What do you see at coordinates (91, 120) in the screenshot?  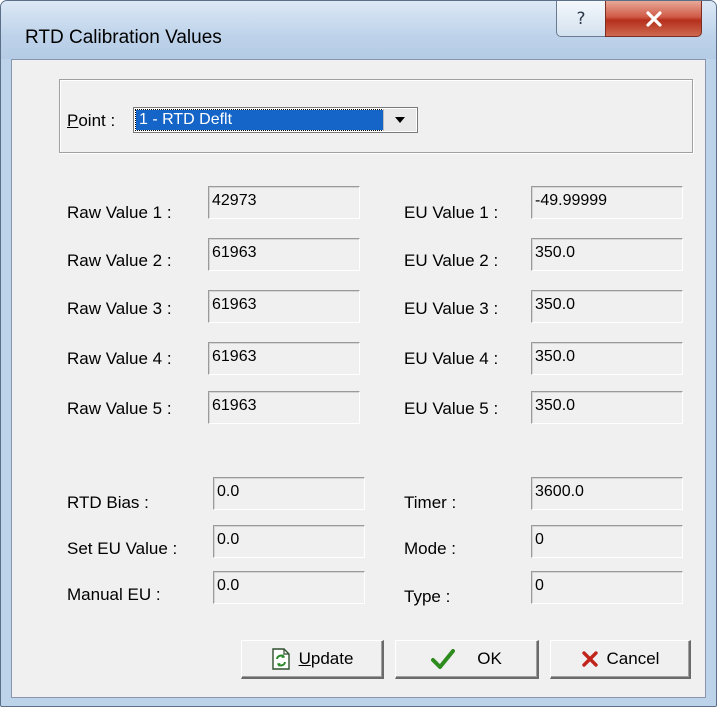 I see `point-label: Point :` at bounding box center [91, 120].